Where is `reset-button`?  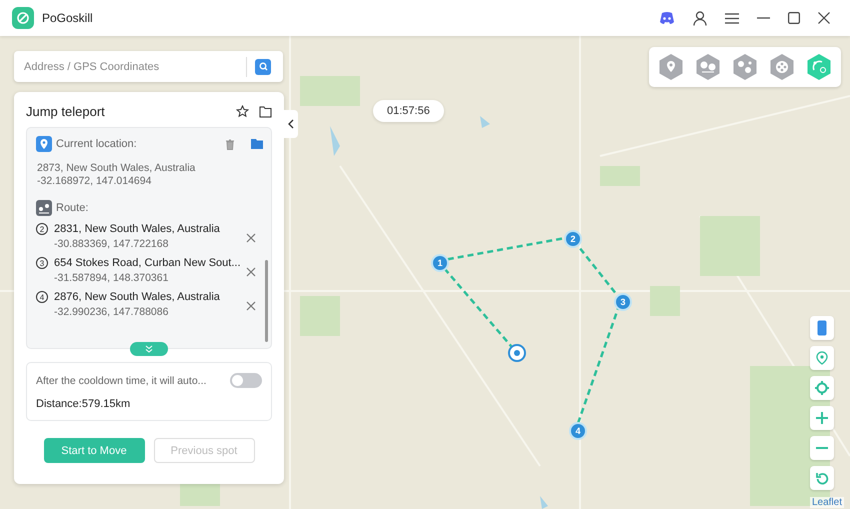 reset-button is located at coordinates (822, 478).